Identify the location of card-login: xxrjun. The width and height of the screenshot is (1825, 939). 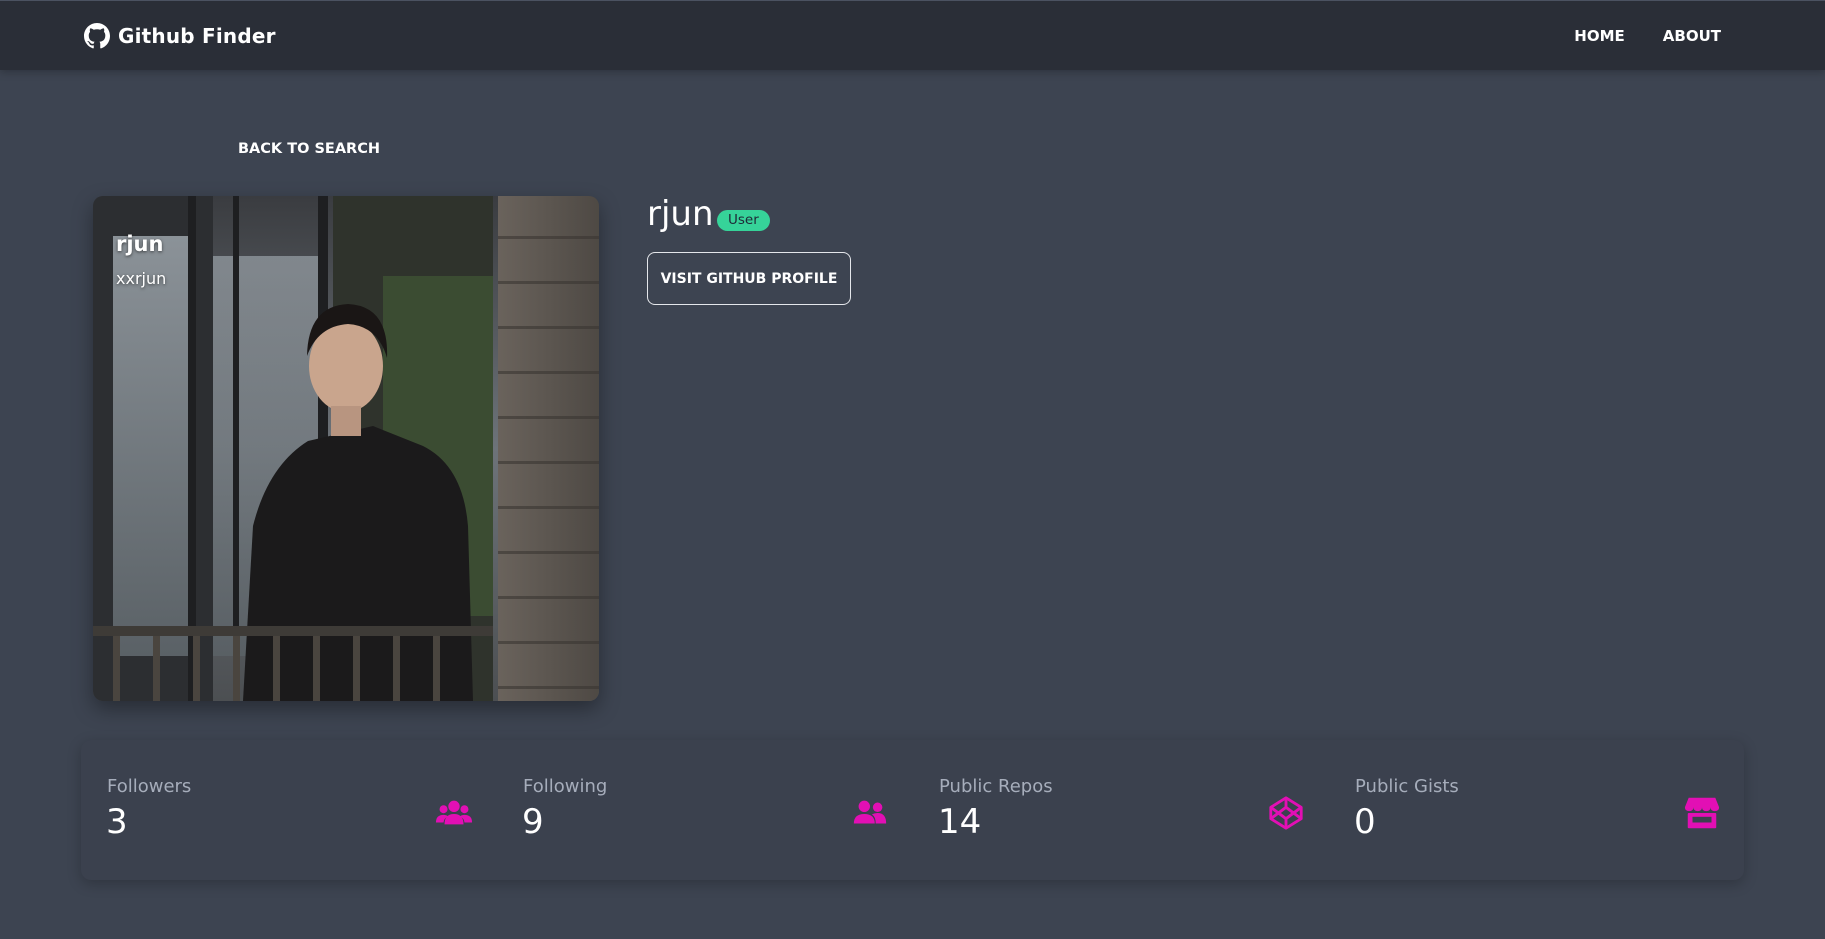
(141, 278).